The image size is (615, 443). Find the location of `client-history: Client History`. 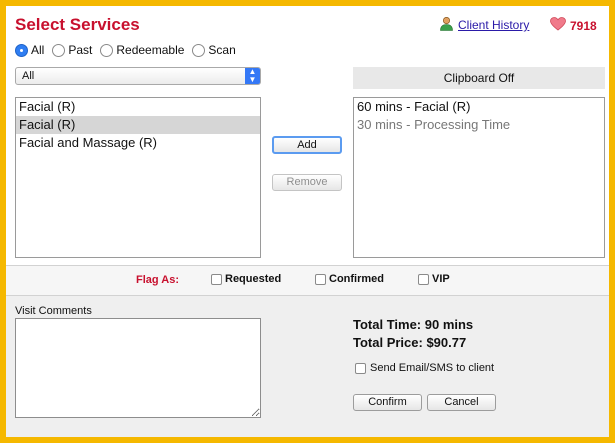

client-history: Client History is located at coordinates (484, 25).